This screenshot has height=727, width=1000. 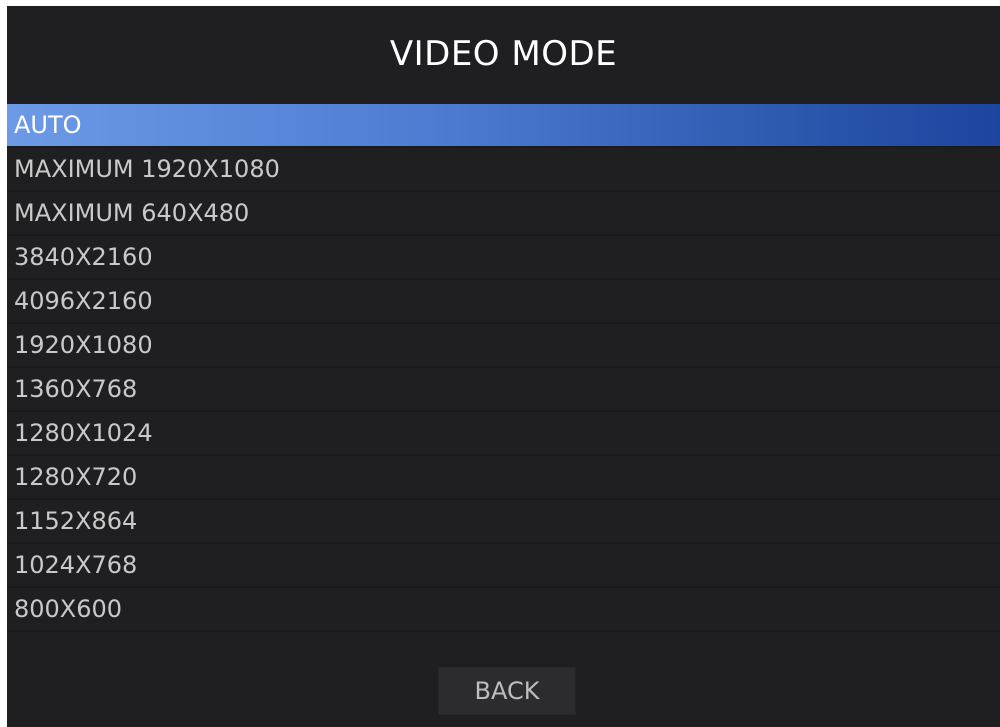 I want to click on mode-item-1024x768: 1024X768, so click(x=503, y=566).